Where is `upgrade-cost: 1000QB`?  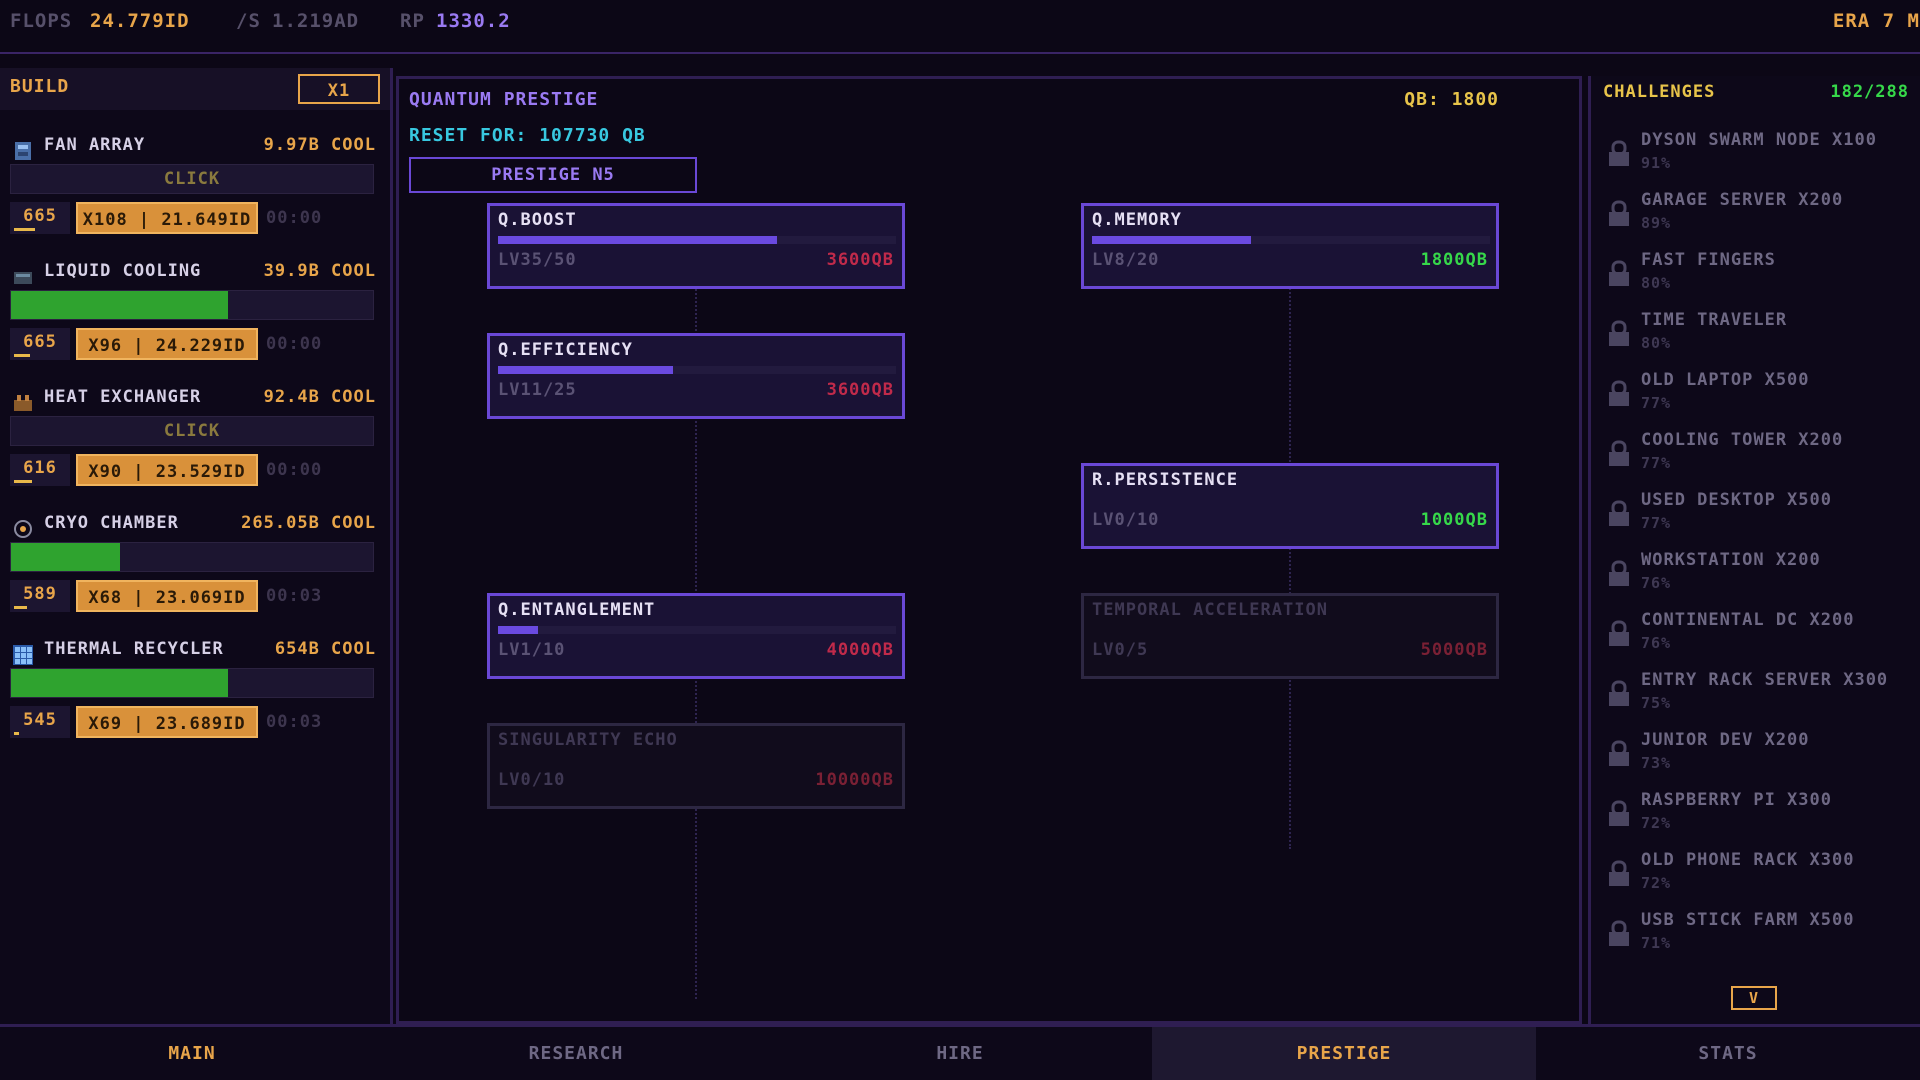
upgrade-cost: 1000QB is located at coordinates (1454, 520).